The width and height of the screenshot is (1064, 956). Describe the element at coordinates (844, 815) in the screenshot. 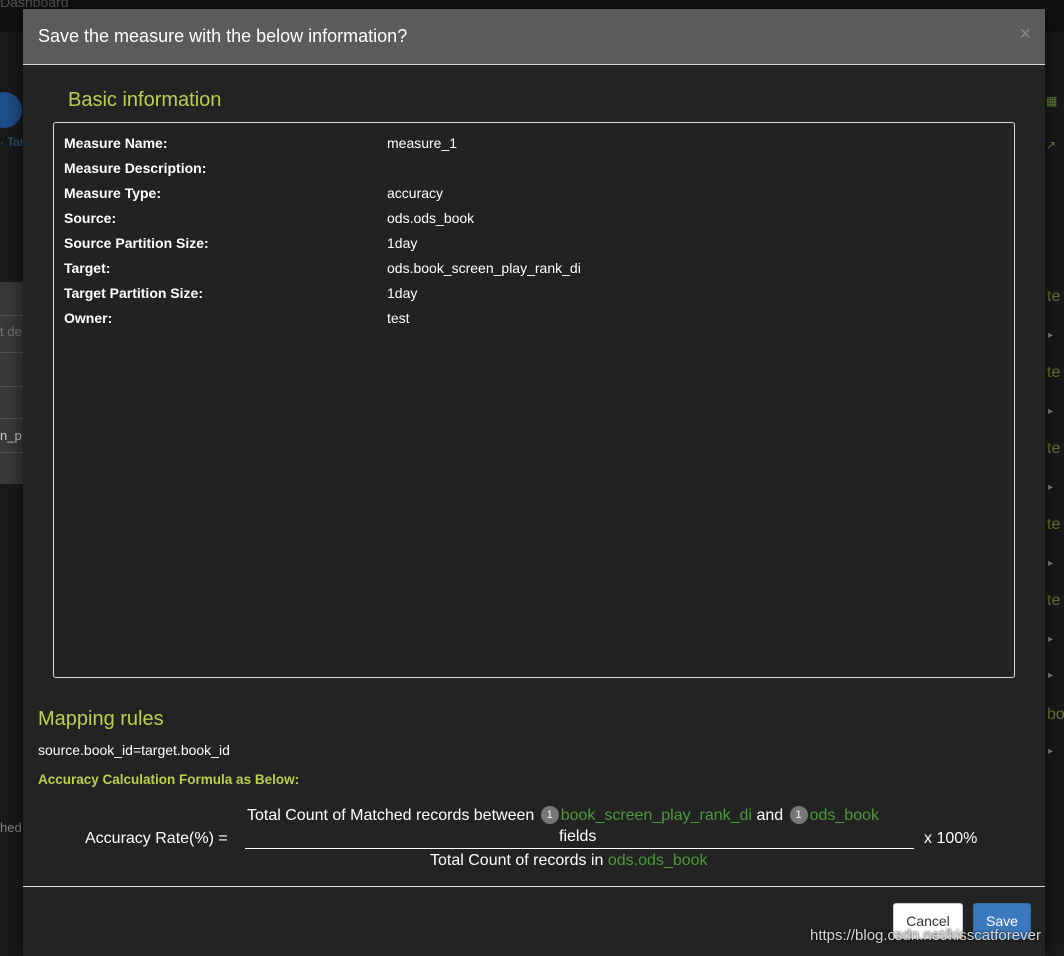

I see `source-name: ods_book` at that location.